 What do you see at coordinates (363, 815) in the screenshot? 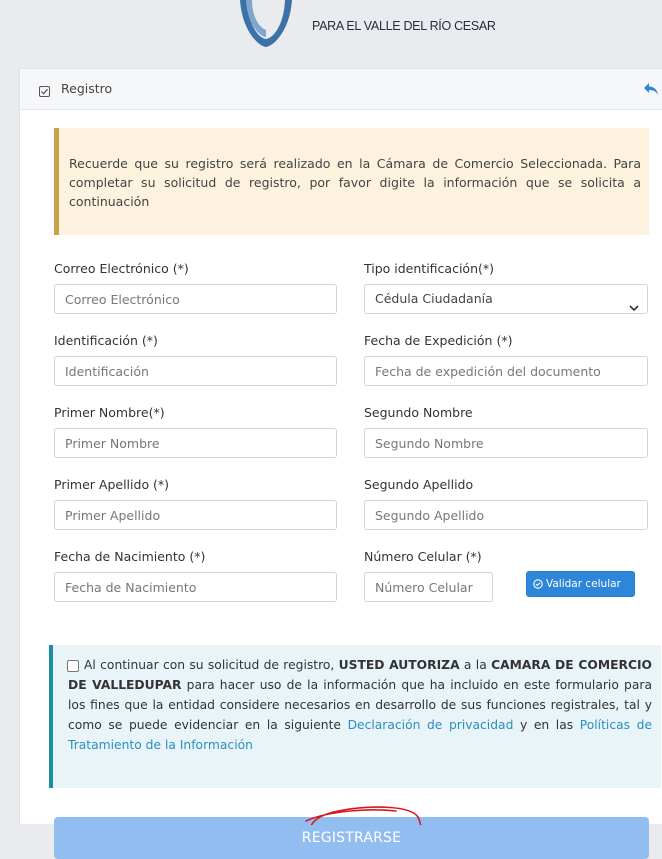
I see `red-annotation-circle` at bounding box center [363, 815].